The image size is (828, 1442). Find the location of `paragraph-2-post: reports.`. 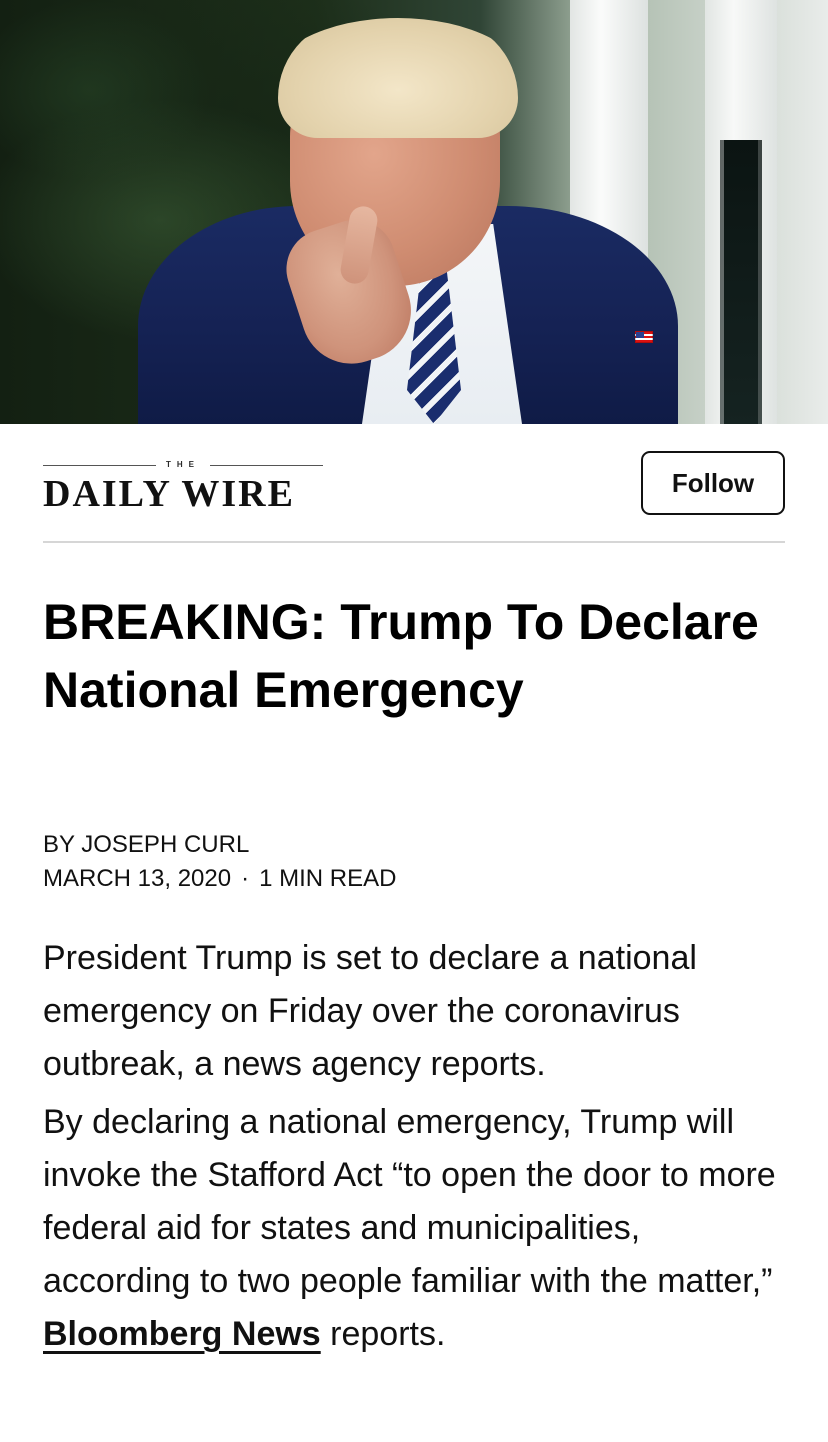

paragraph-2-post: reports. is located at coordinates (383, 1334).